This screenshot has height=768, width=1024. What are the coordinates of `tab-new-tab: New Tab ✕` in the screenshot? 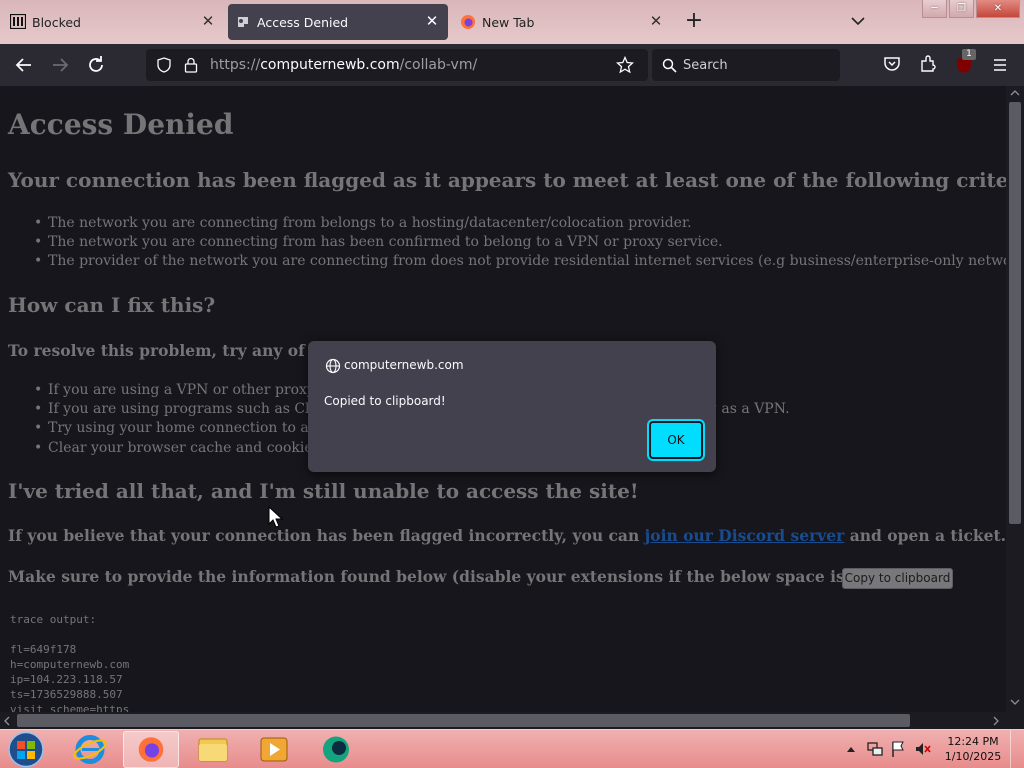 It's located at (562, 22).